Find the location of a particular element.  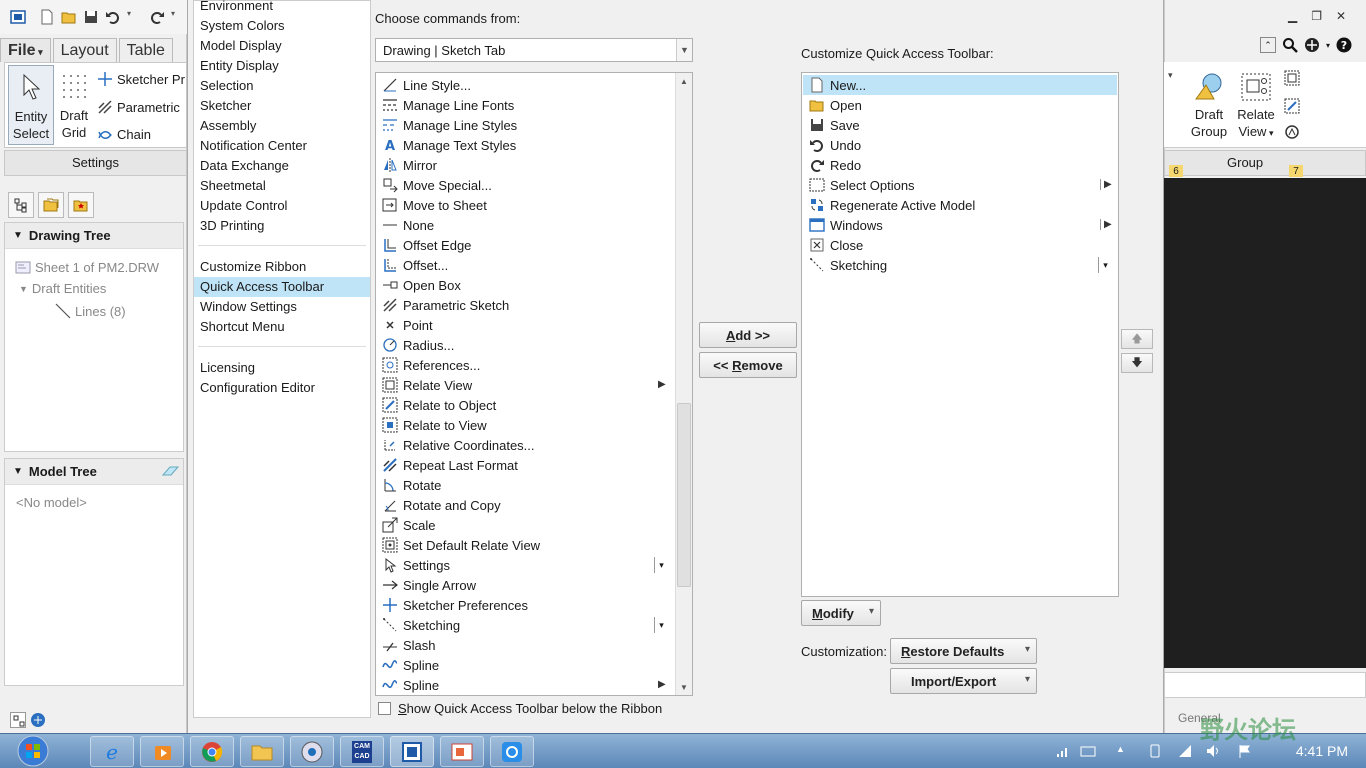

disassociate-icon is located at coordinates (1292, 132).